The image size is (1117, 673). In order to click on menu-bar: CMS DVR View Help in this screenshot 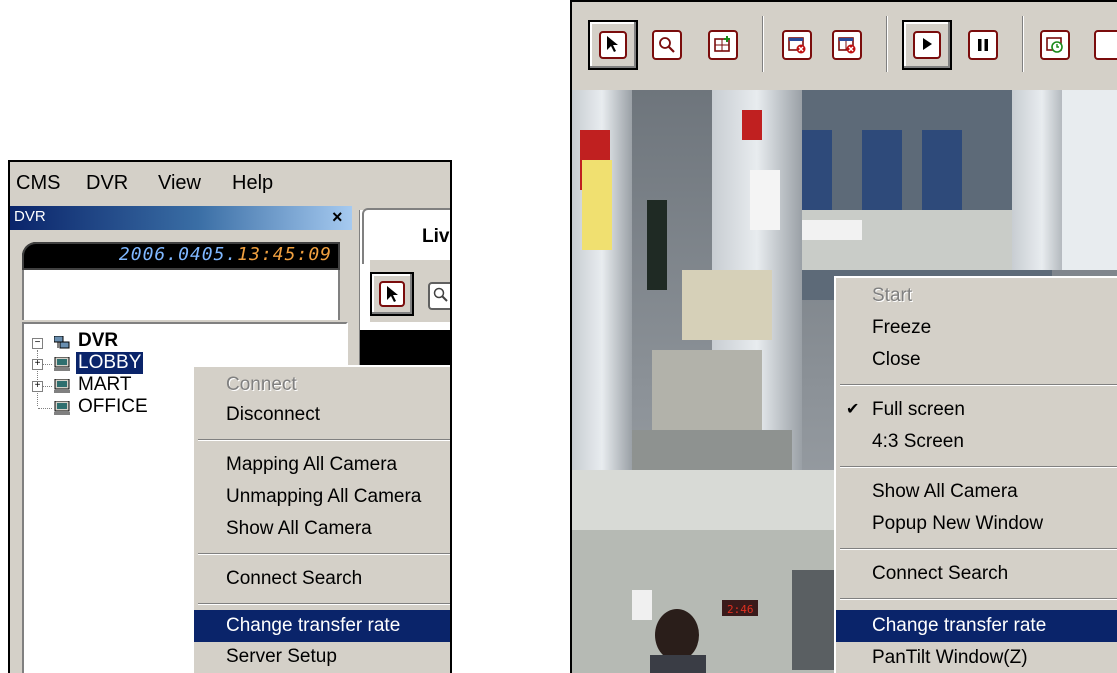, I will do `click(230, 183)`.